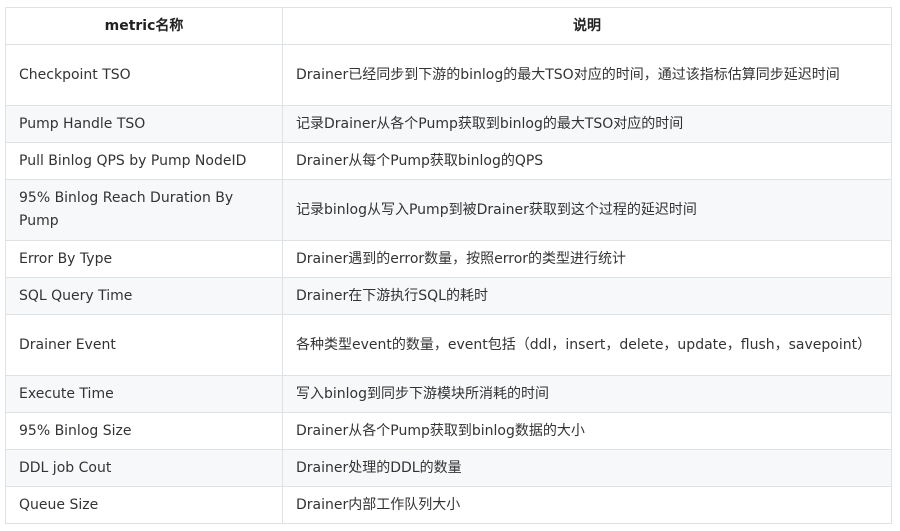 This screenshot has width=900, height=531. I want to click on metric-cell: 95% Binlog Reach Duration By Pump, so click(144, 210).